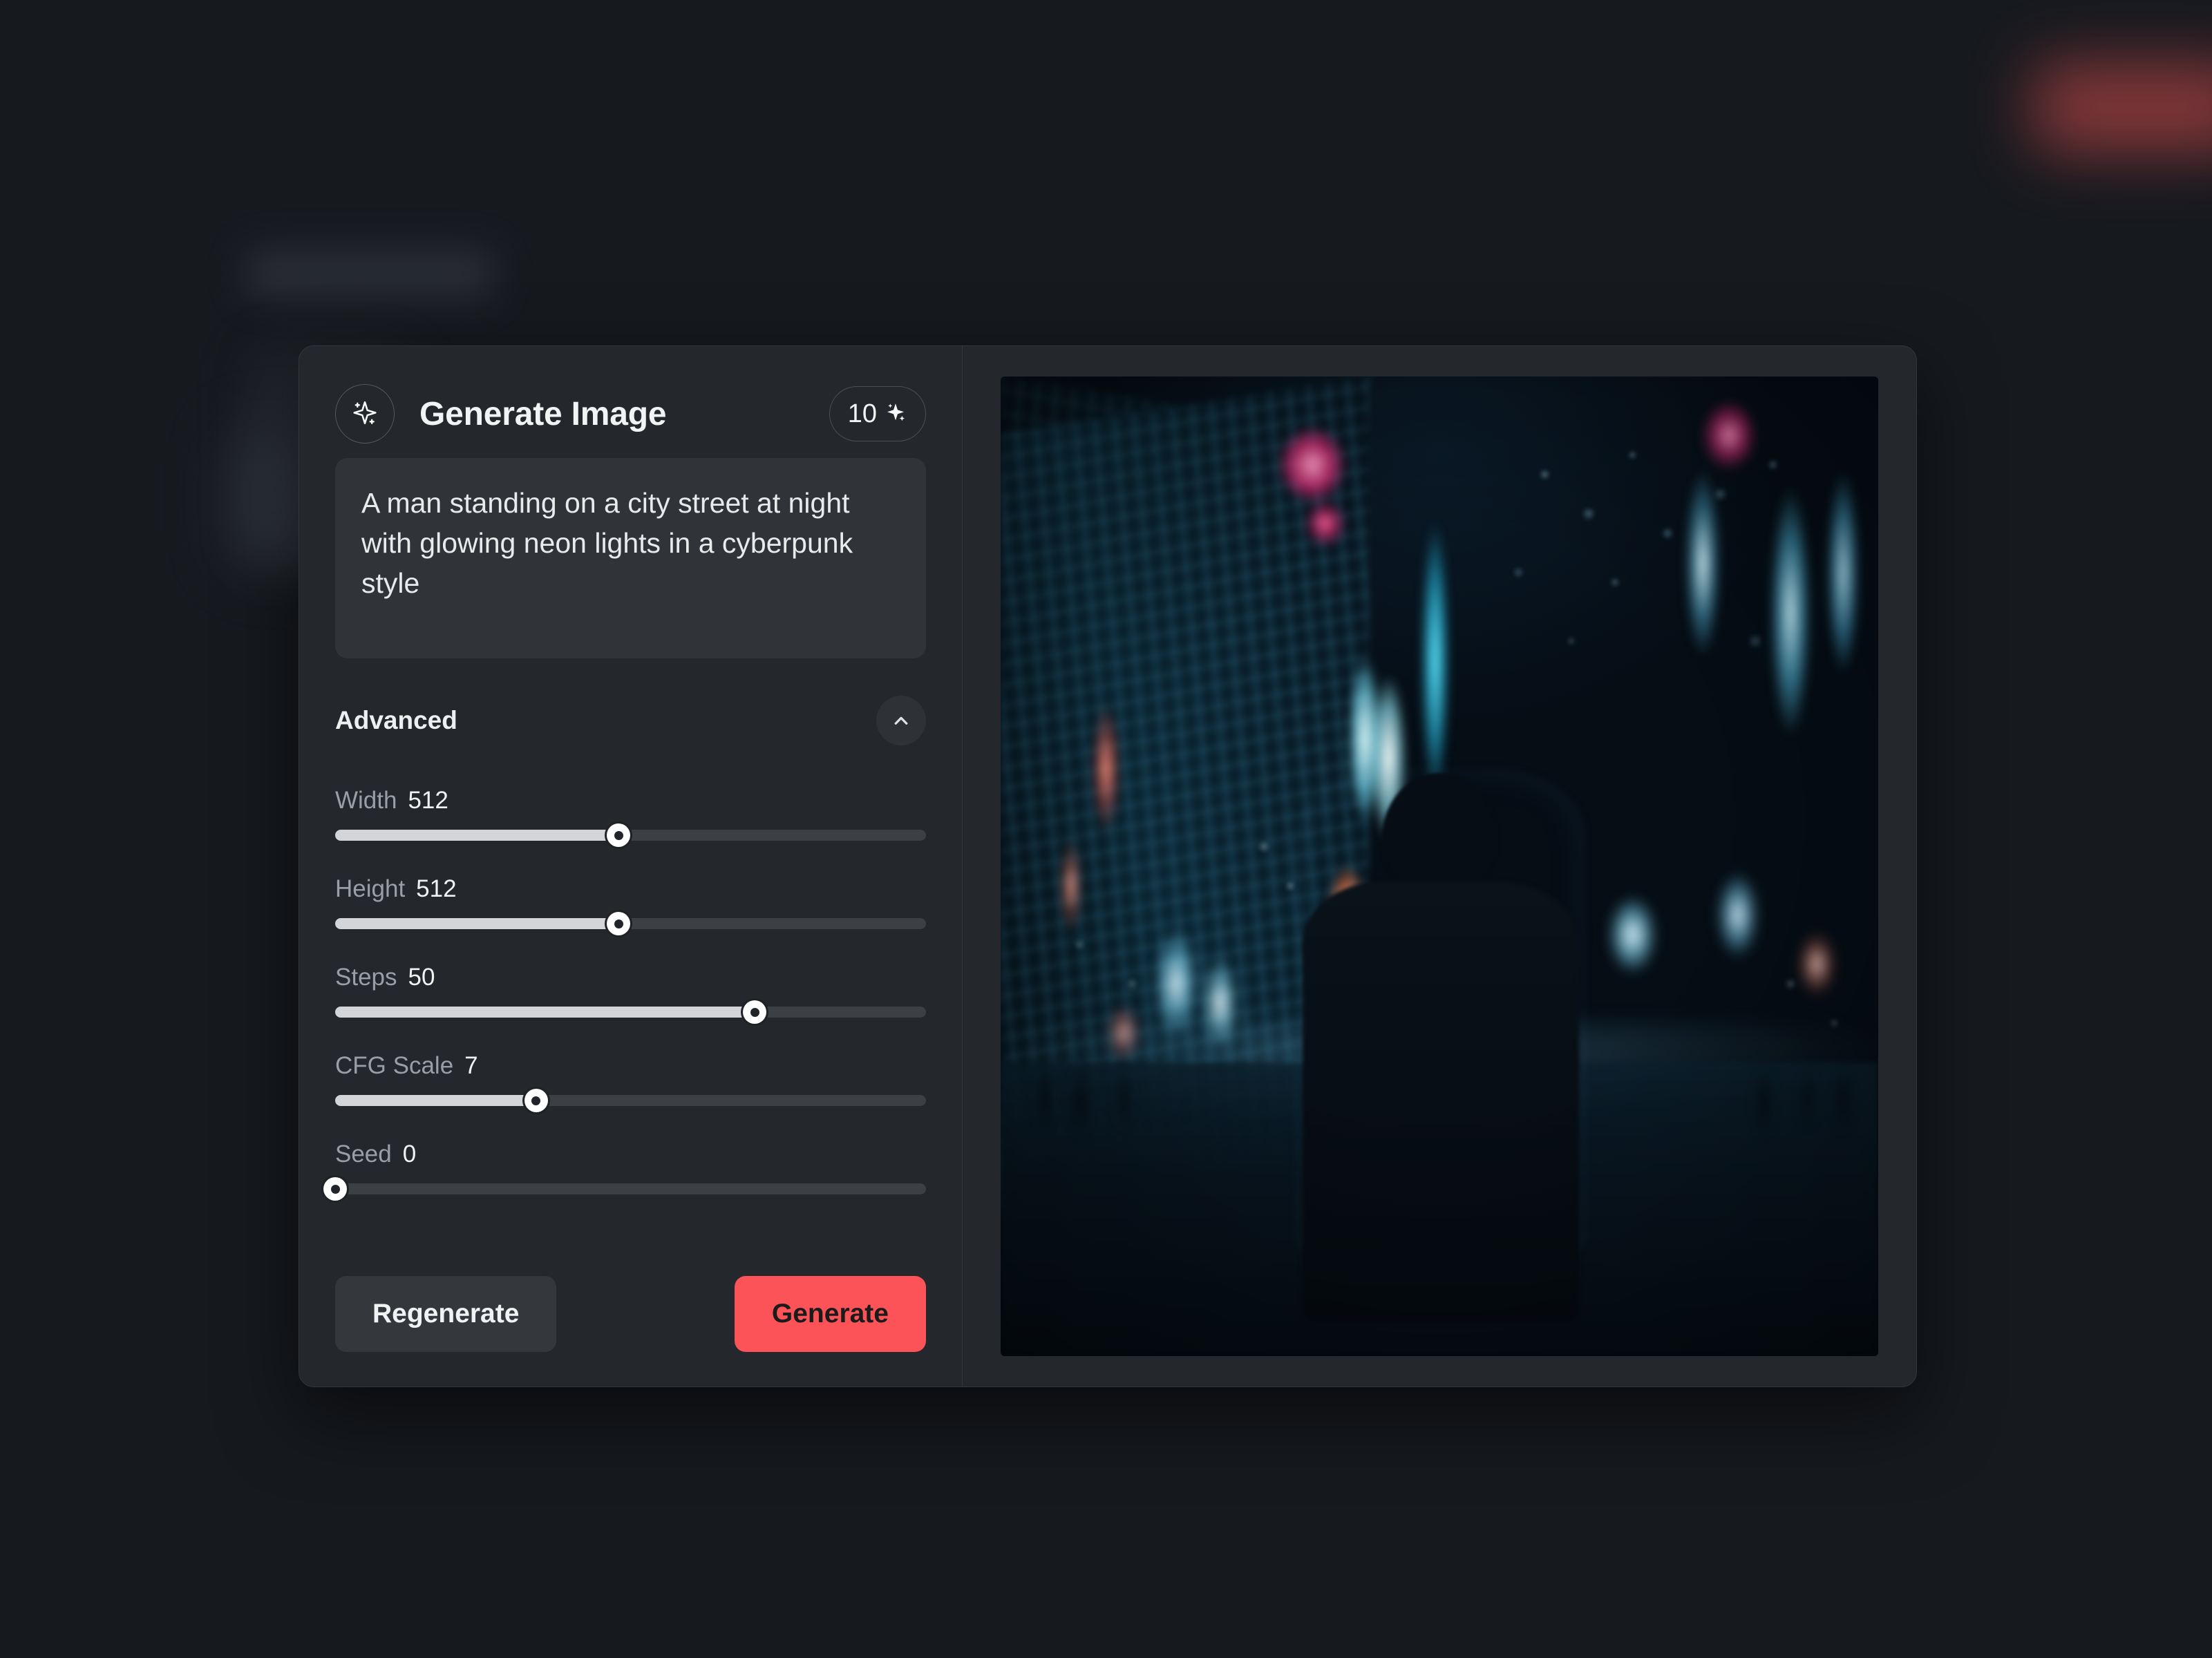  I want to click on slider-steps-thumb, so click(755, 1012).